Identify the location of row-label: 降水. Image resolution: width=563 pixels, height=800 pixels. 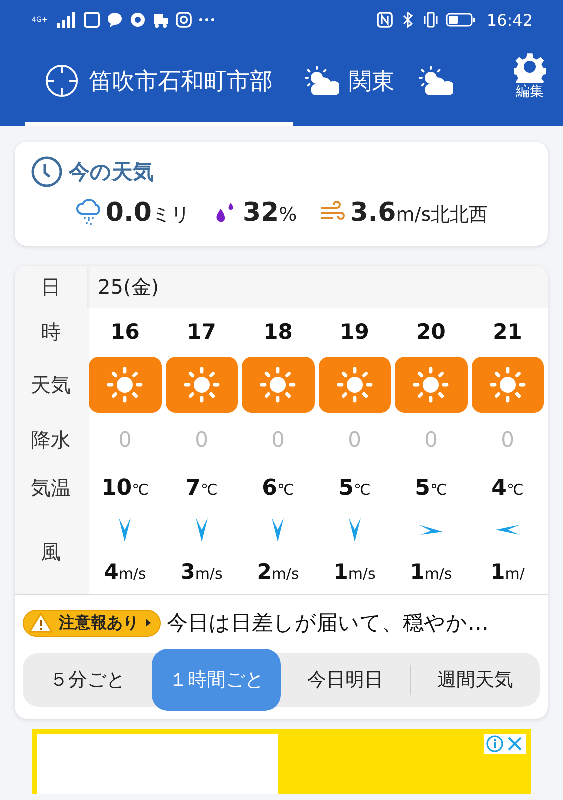
(51, 440).